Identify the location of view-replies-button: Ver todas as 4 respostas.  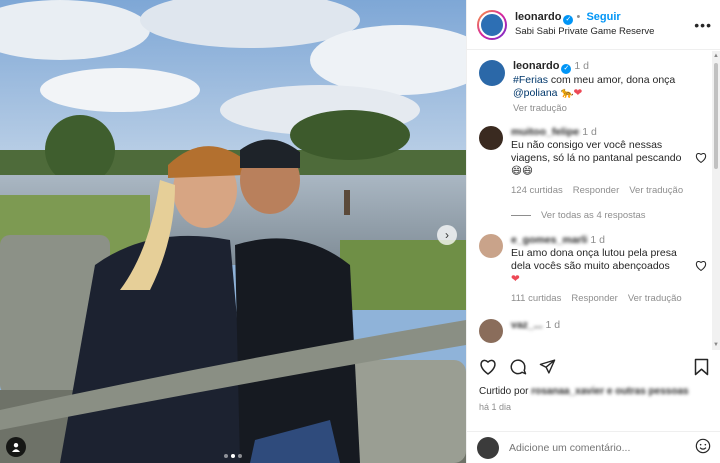
(593, 215).